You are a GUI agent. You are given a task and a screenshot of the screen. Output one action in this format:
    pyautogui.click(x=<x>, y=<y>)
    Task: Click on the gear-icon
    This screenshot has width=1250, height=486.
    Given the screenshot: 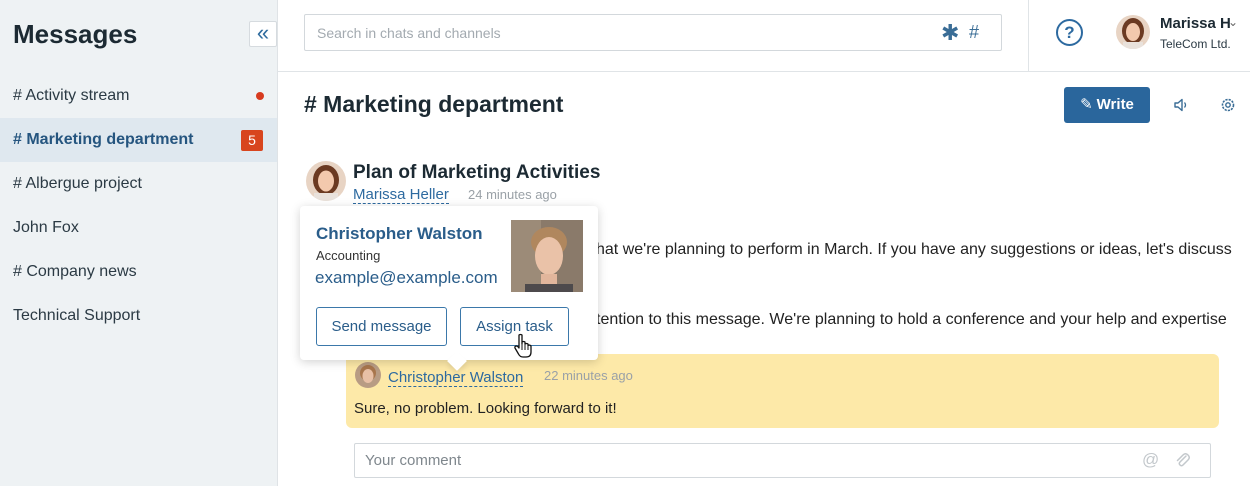 What is the action you would take?
    pyautogui.click(x=1228, y=105)
    